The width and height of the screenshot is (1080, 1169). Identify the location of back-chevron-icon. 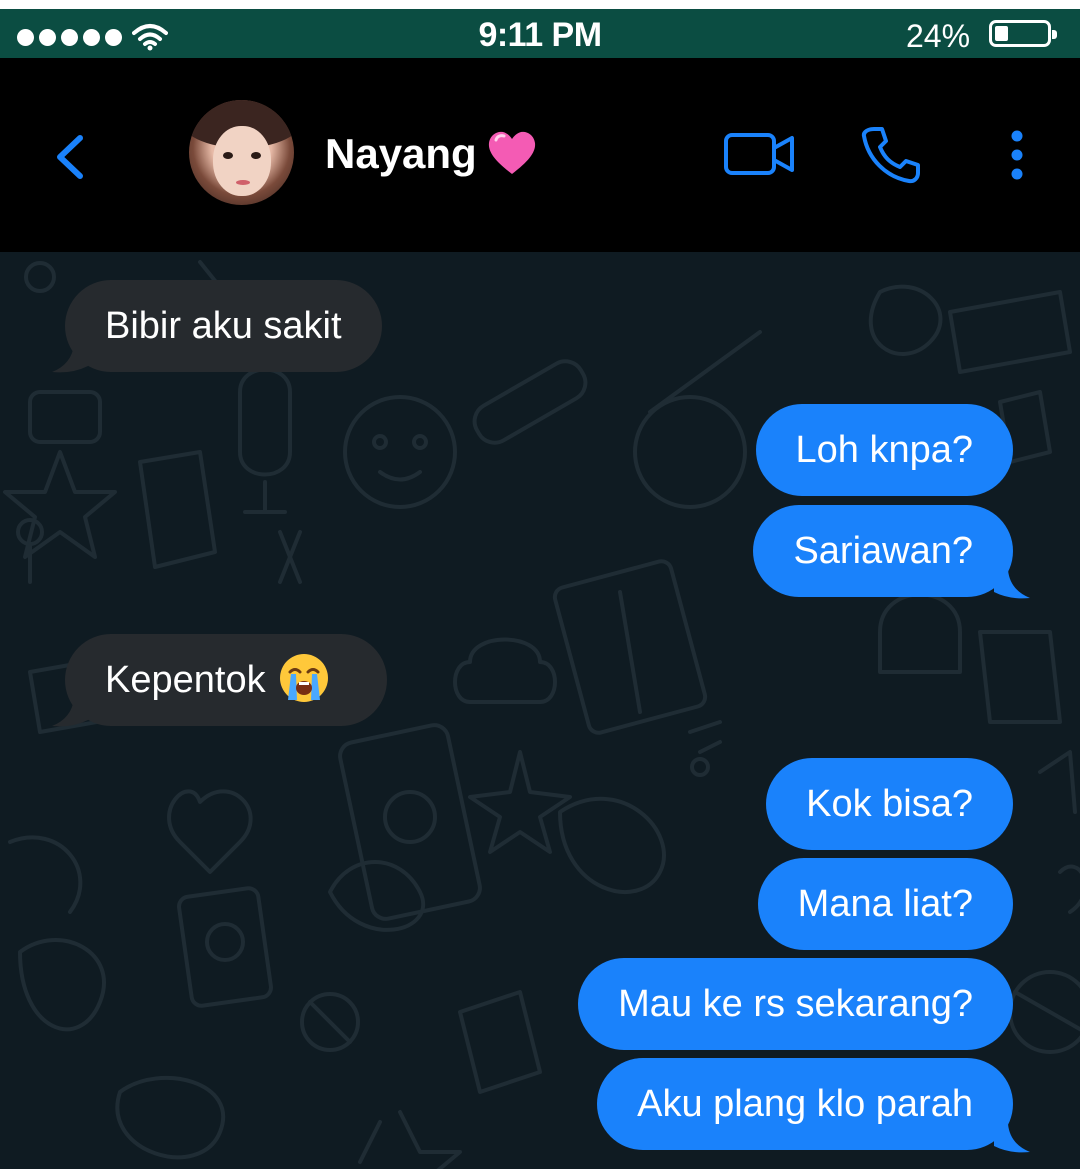
(70, 157).